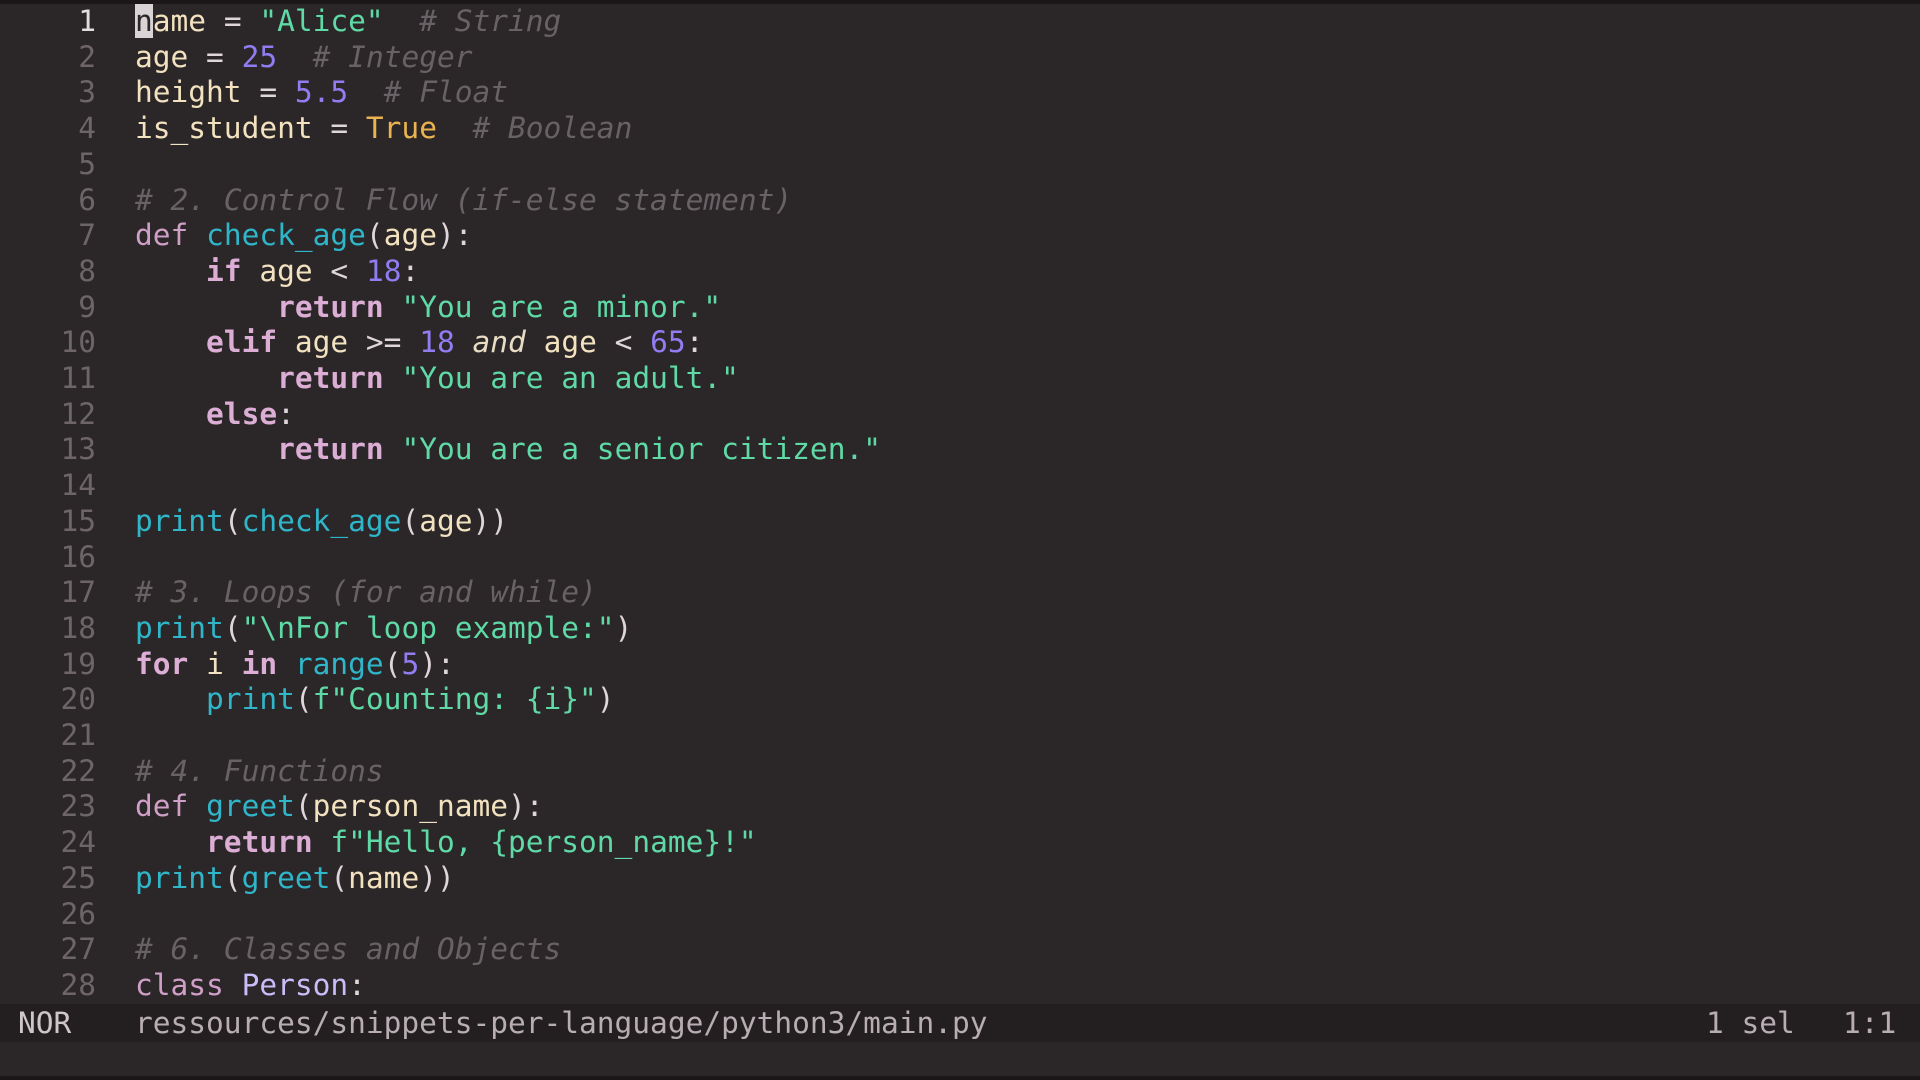 The height and width of the screenshot is (1080, 1920). Describe the element at coordinates (960, 700) in the screenshot. I see `code-line: 20 print(f"Counting: {i}")` at that location.